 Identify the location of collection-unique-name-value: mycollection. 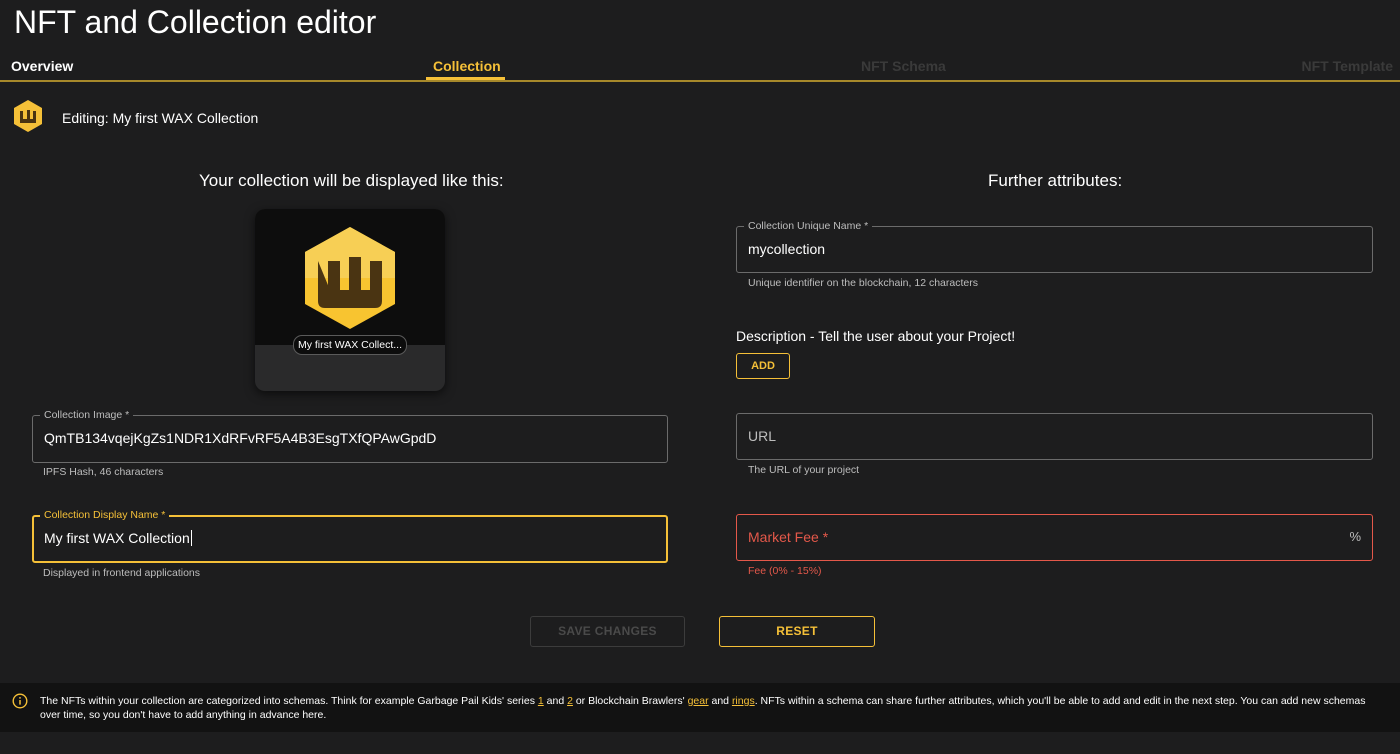
(787, 249).